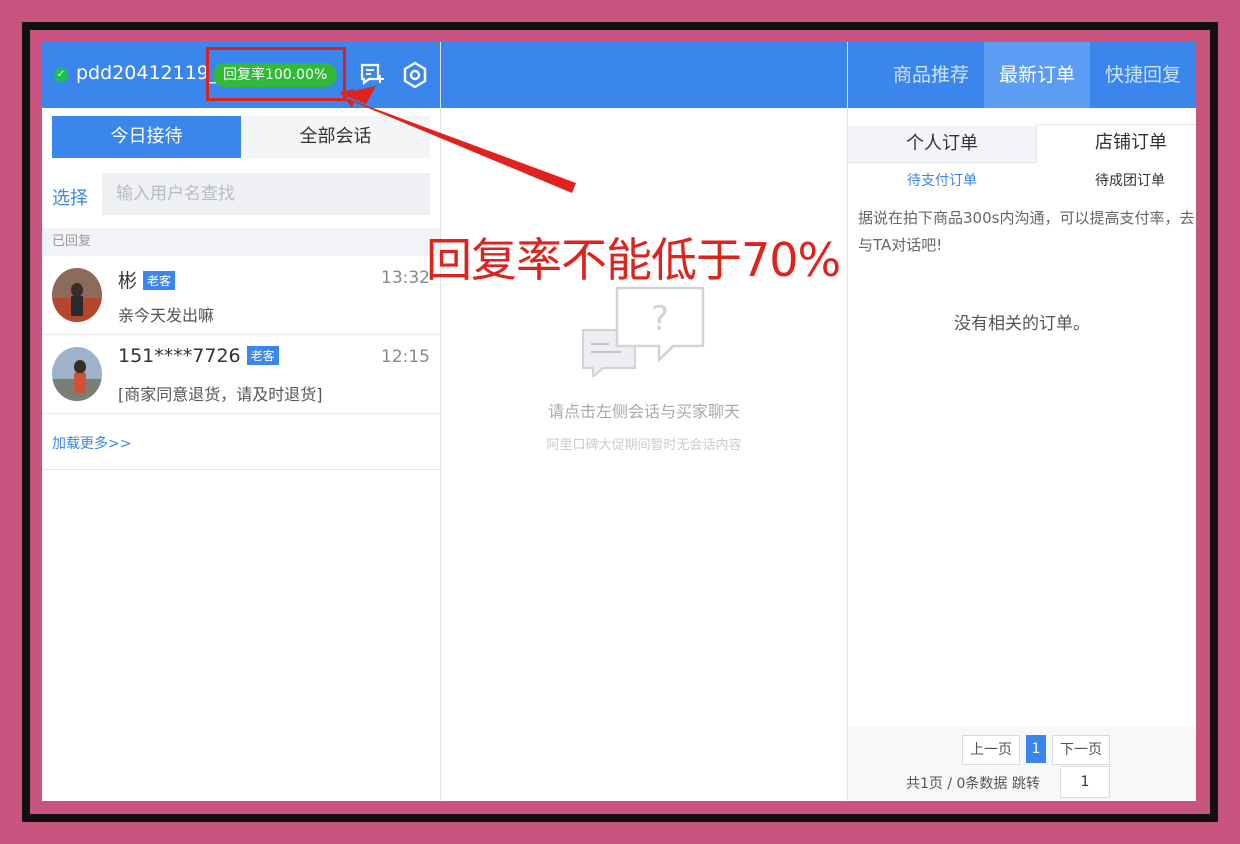 Image resolution: width=1240 pixels, height=844 pixels. I want to click on load-more-link: 加载更多>>, so click(91, 443).